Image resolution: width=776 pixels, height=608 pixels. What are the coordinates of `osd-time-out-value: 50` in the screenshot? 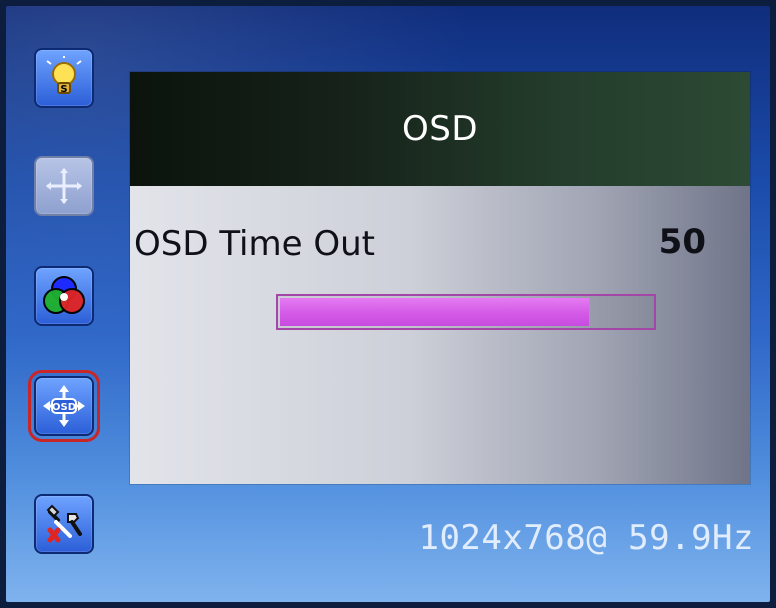 It's located at (682, 242).